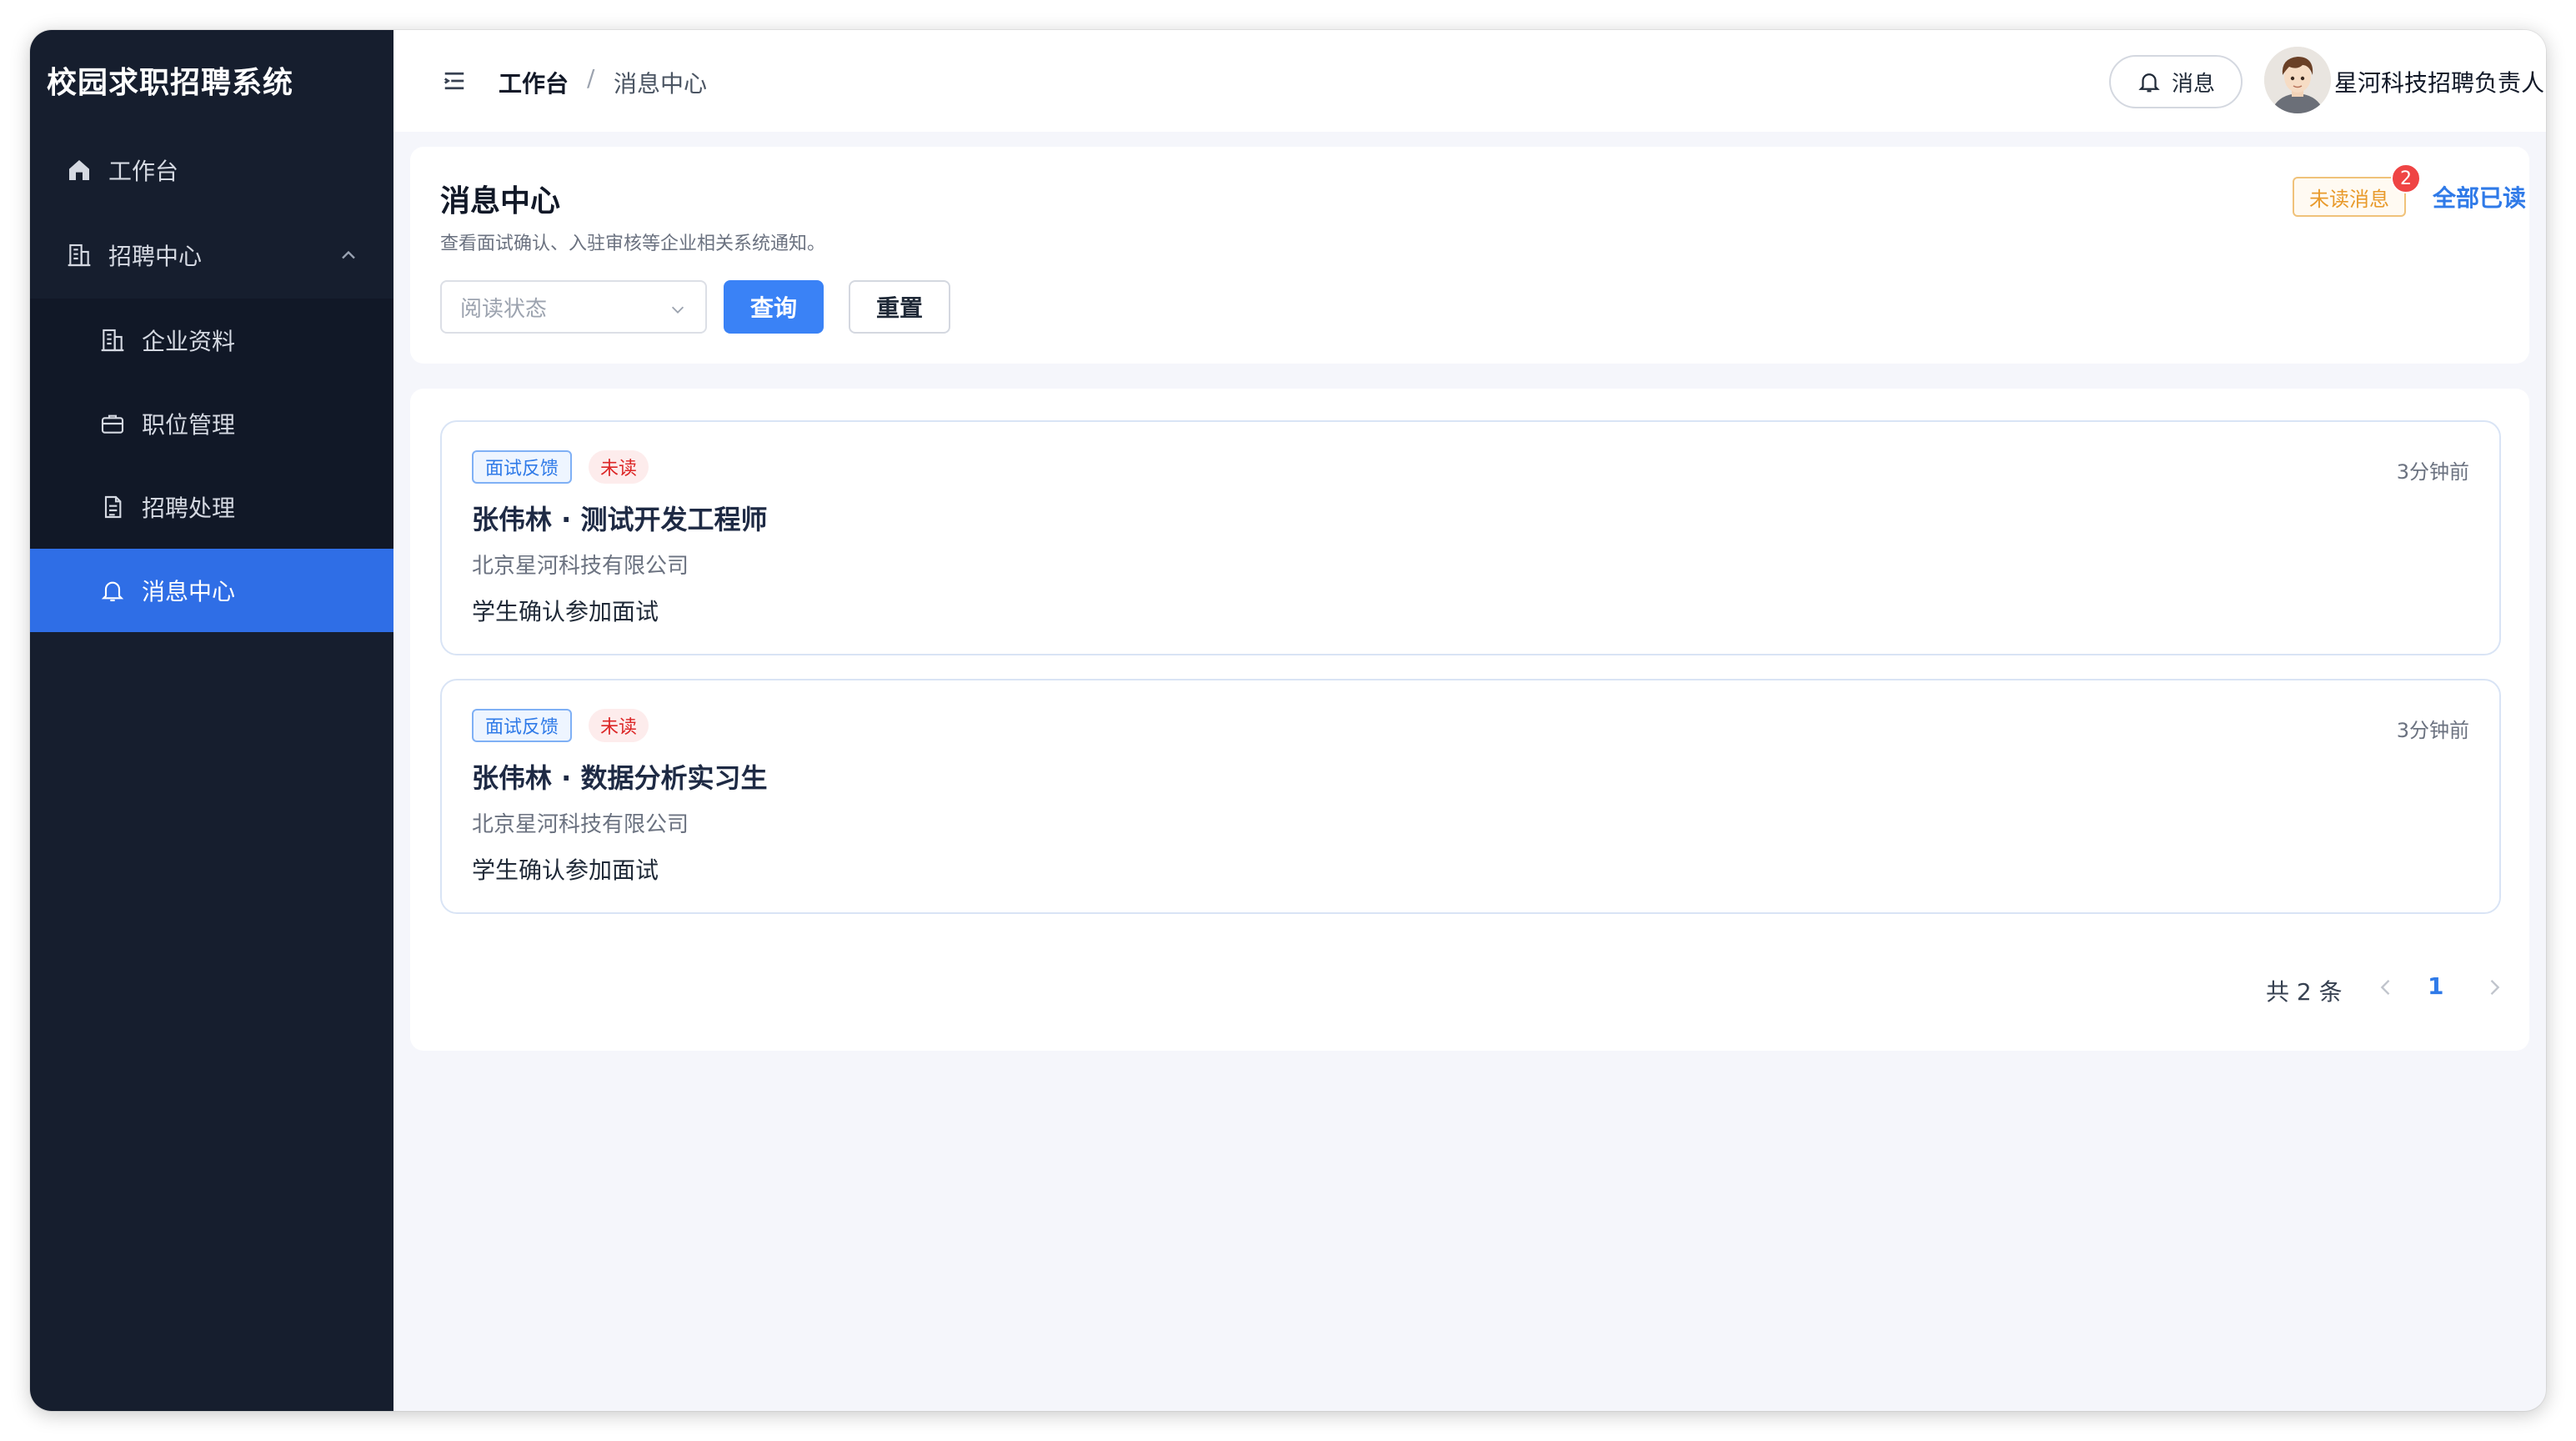 This screenshot has height=1441, width=2576. Describe the element at coordinates (454, 80) in the screenshot. I see `menu-toggle-icon` at that location.